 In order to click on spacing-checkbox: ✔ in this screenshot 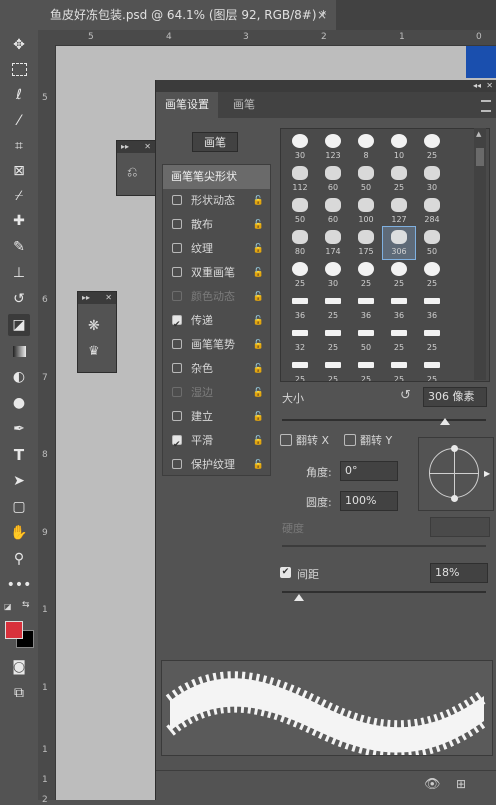, I will do `click(285, 572)`.